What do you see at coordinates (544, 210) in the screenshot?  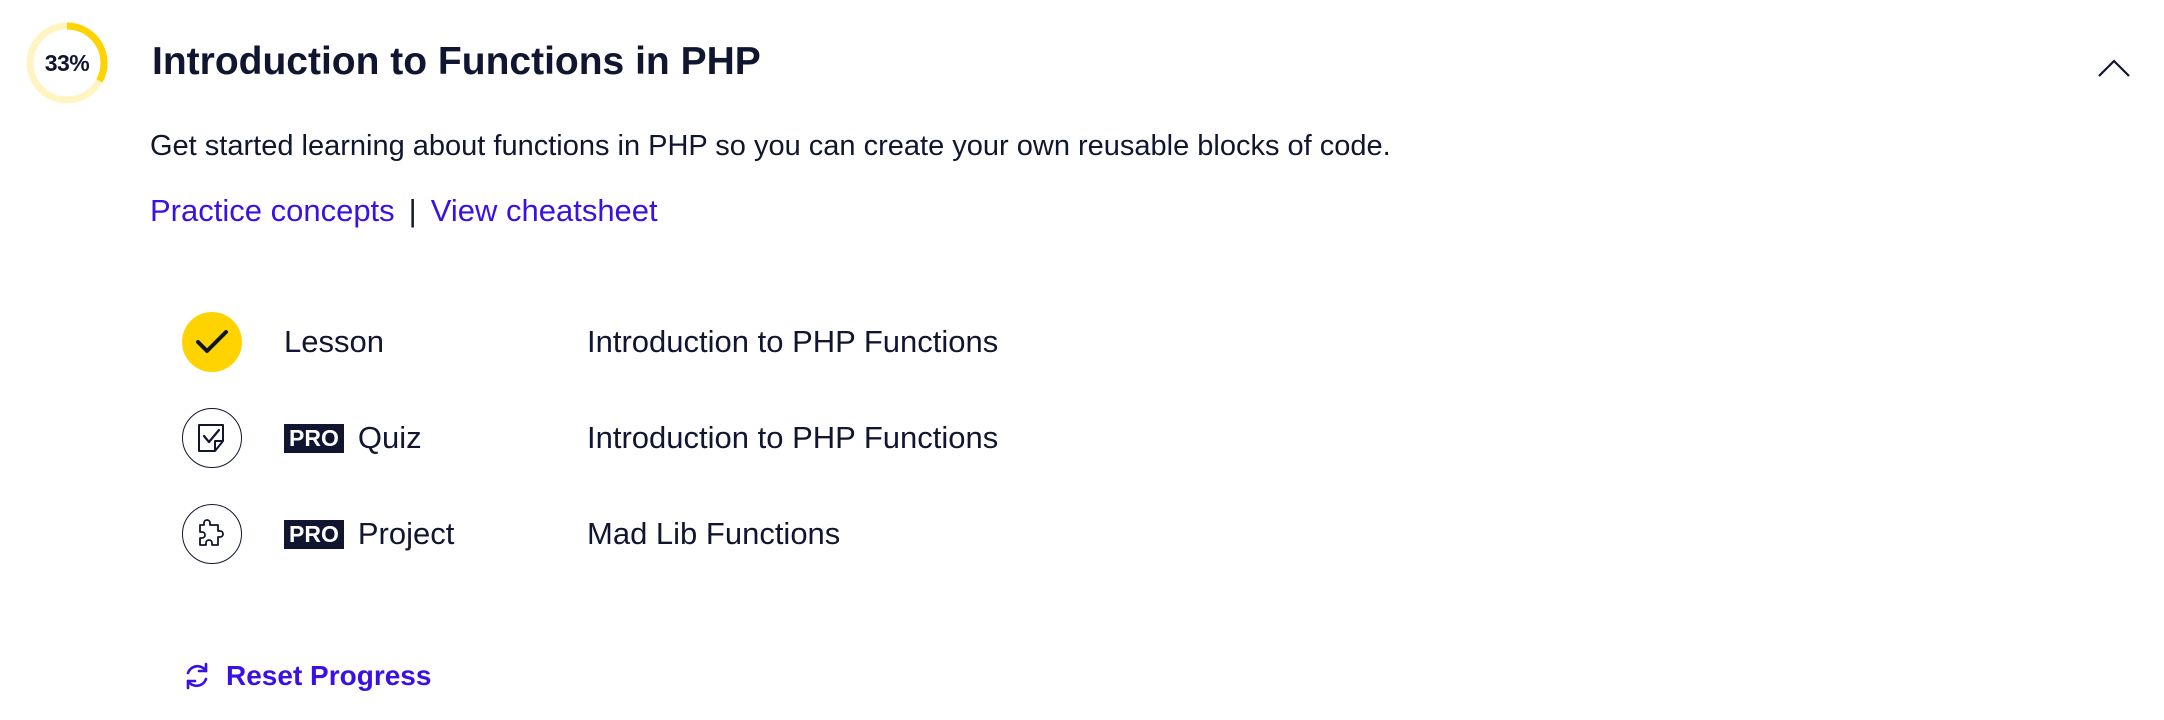 I see `view-cheatsheet-link: View cheatsheet` at bounding box center [544, 210].